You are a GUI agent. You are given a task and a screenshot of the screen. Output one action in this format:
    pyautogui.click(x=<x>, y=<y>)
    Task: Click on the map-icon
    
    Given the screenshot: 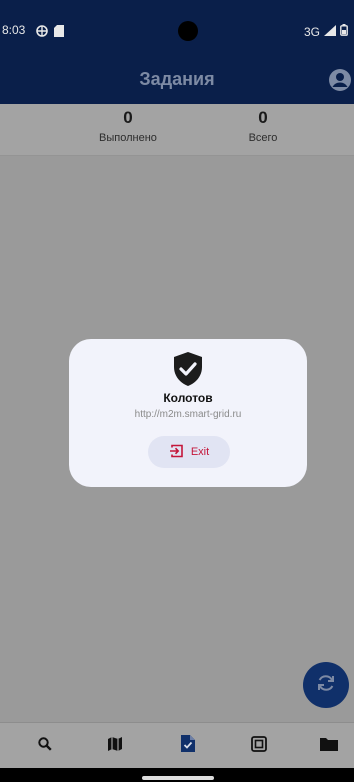 What is the action you would take?
    pyautogui.click(x=115, y=746)
    